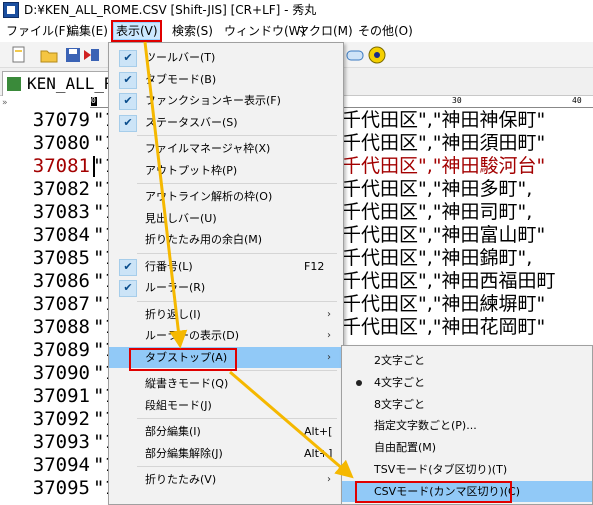  Describe the element at coordinates (443, 235) in the screenshot. I see `line-text-visible: 千代田区","神田富山町"` at that location.